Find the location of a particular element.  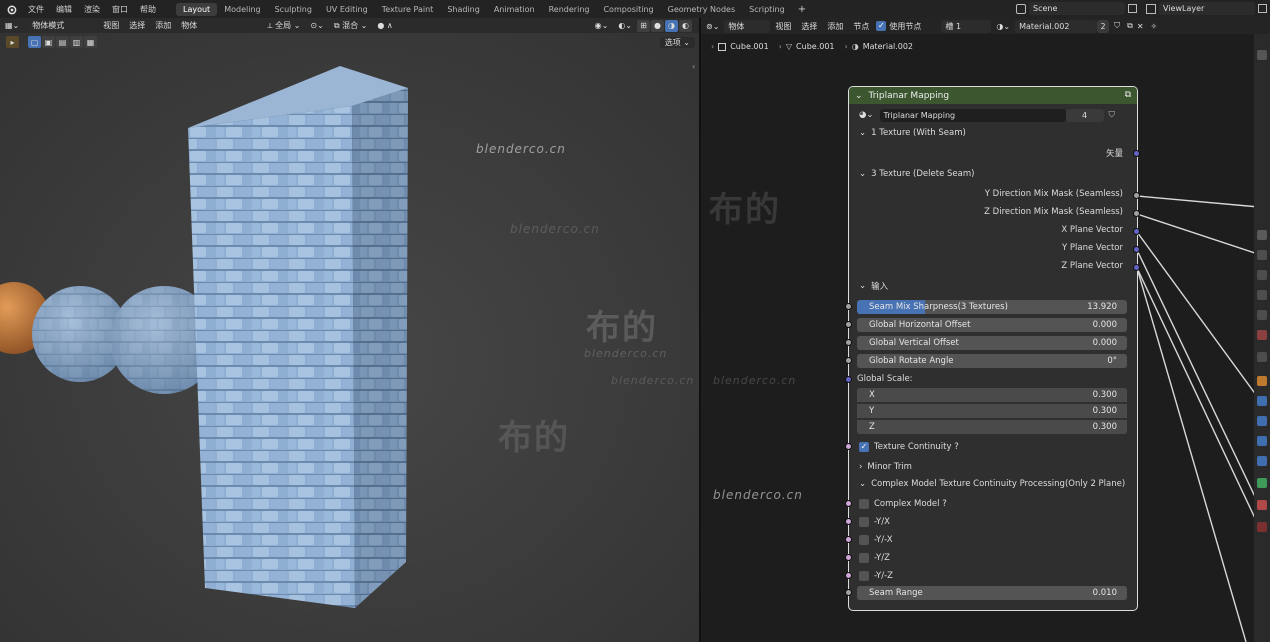

editor-type-icon: ▦⌄ is located at coordinates (12, 25).